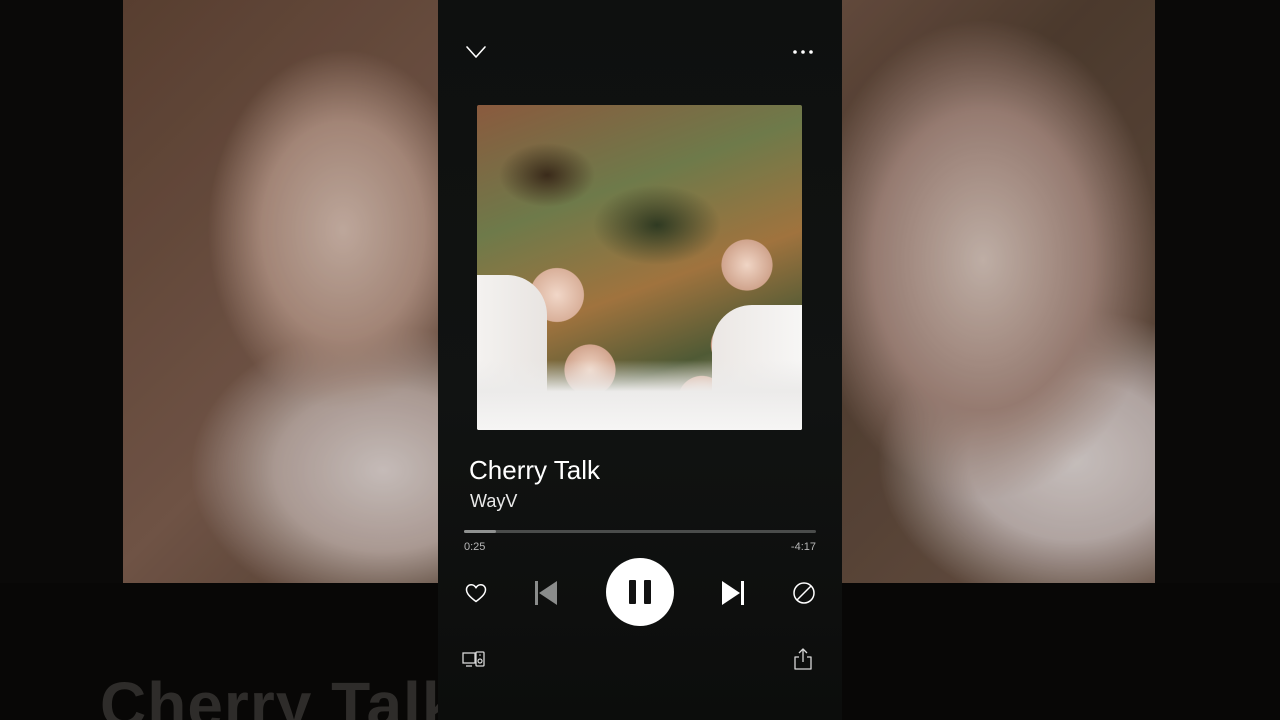  I want to click on album-artwork, so click(639, 267).